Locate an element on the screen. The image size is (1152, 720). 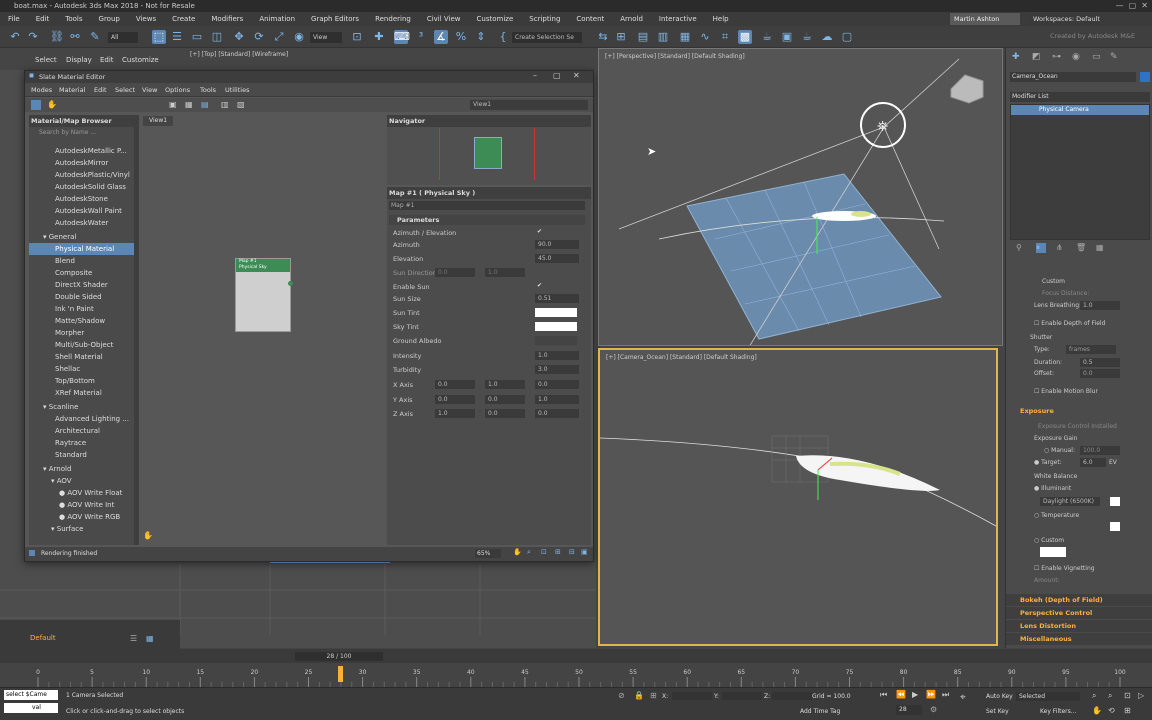
browser-item-xref-material: XRef Material is located at coordinates (81, 393).